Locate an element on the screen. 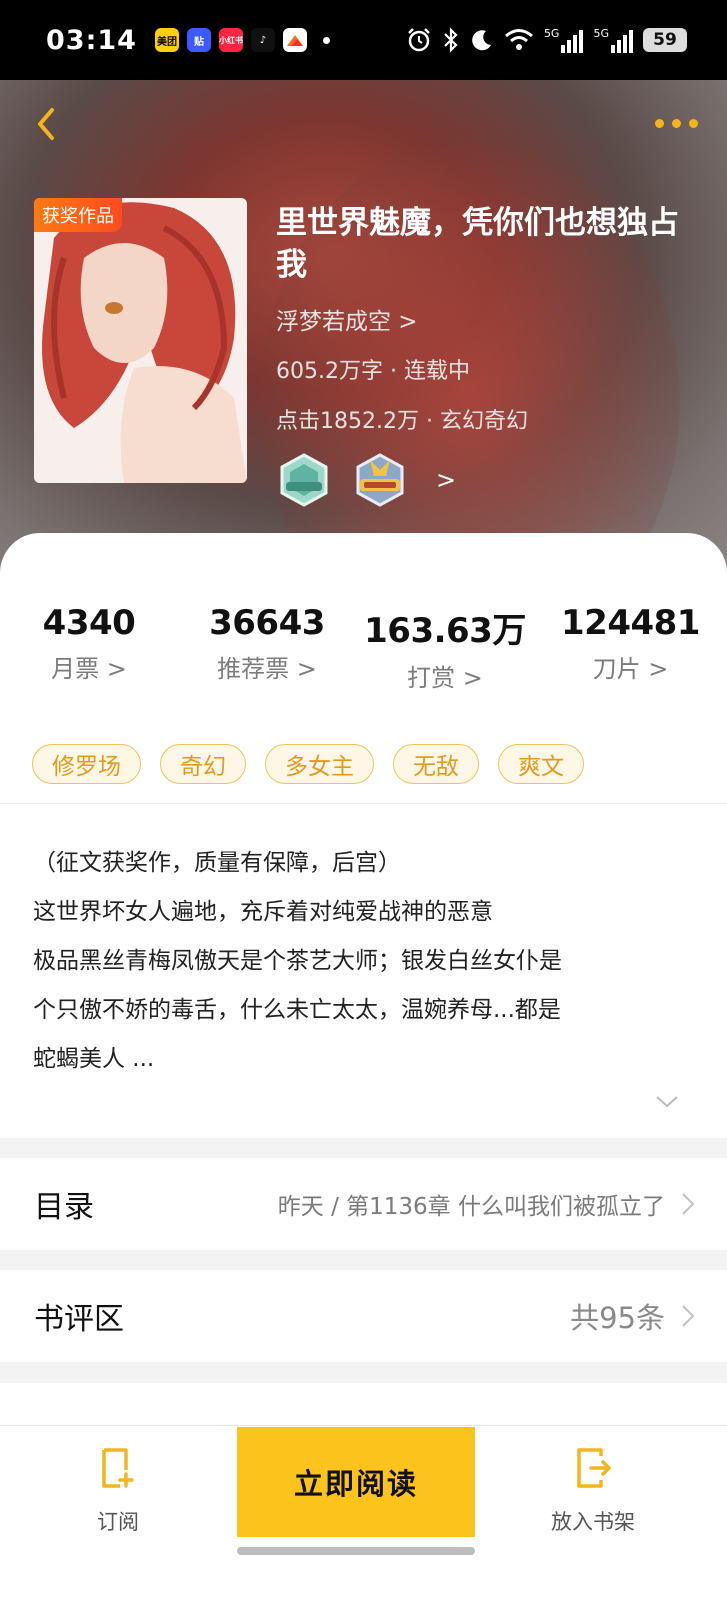  add-to-shelf-button: 放入书架 is located at coordinates (593, 1491).